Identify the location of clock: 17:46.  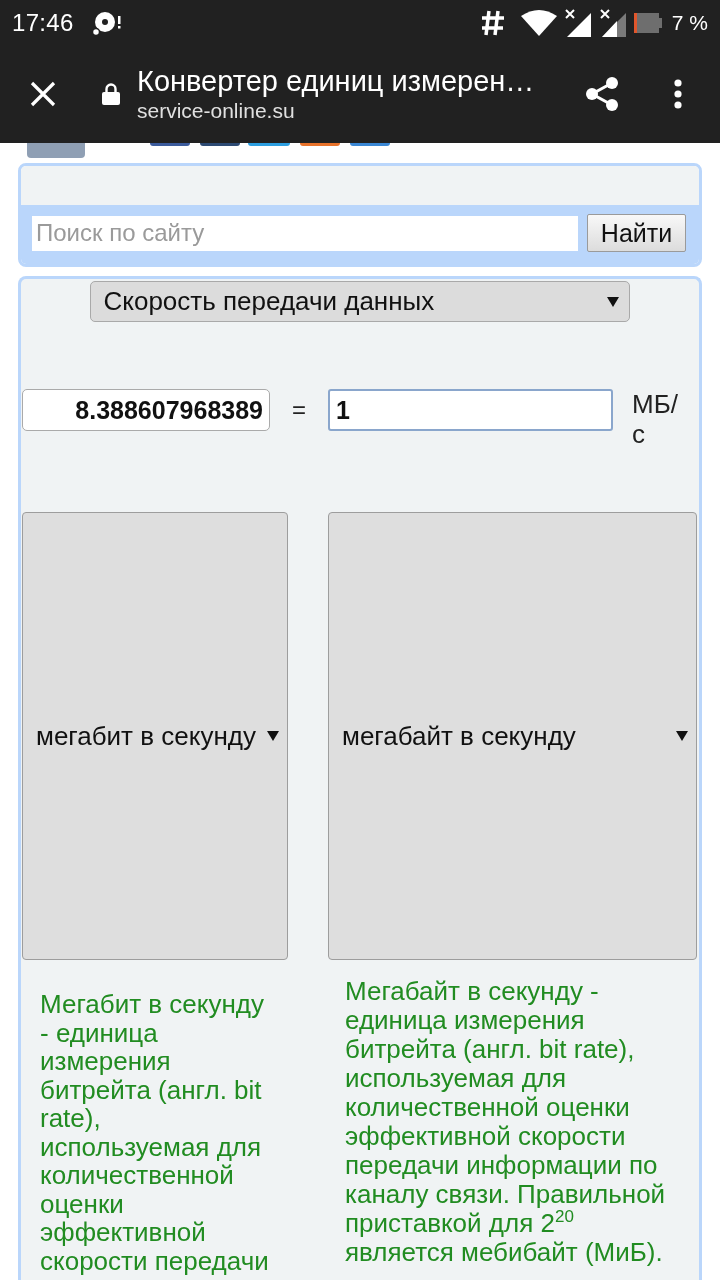
(43, 22).